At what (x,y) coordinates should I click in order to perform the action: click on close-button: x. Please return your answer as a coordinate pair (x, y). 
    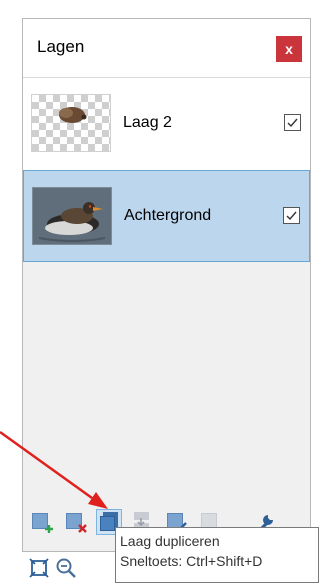
    Looking at the image, I should click on (289, 49).